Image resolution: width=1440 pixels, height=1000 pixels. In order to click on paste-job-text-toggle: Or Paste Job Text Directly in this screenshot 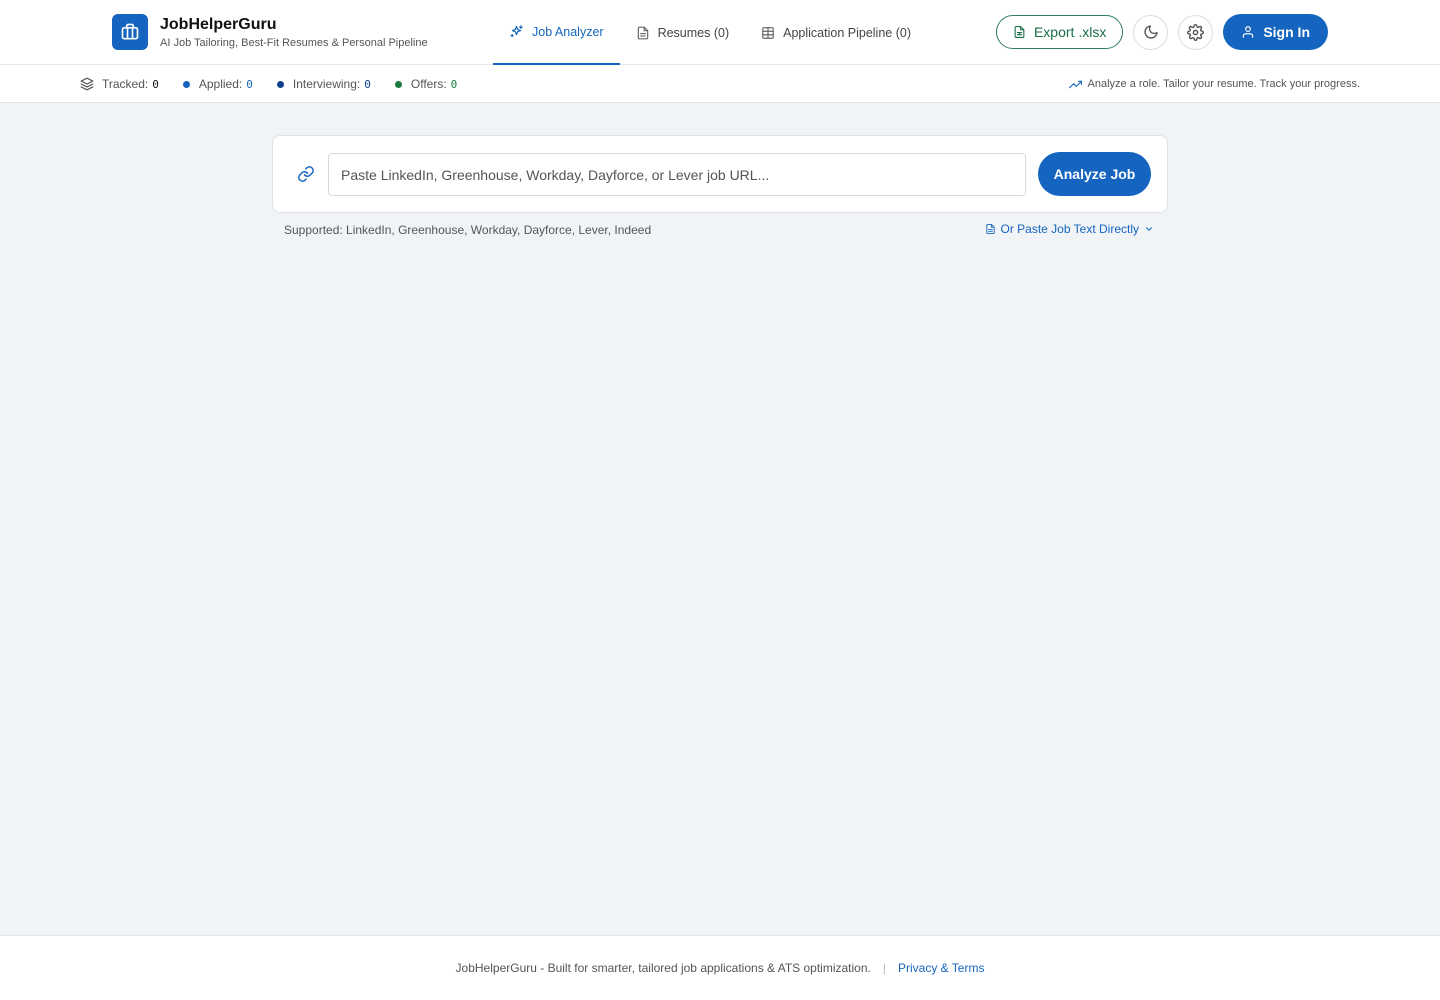, I will do `click(1070, 229)`.